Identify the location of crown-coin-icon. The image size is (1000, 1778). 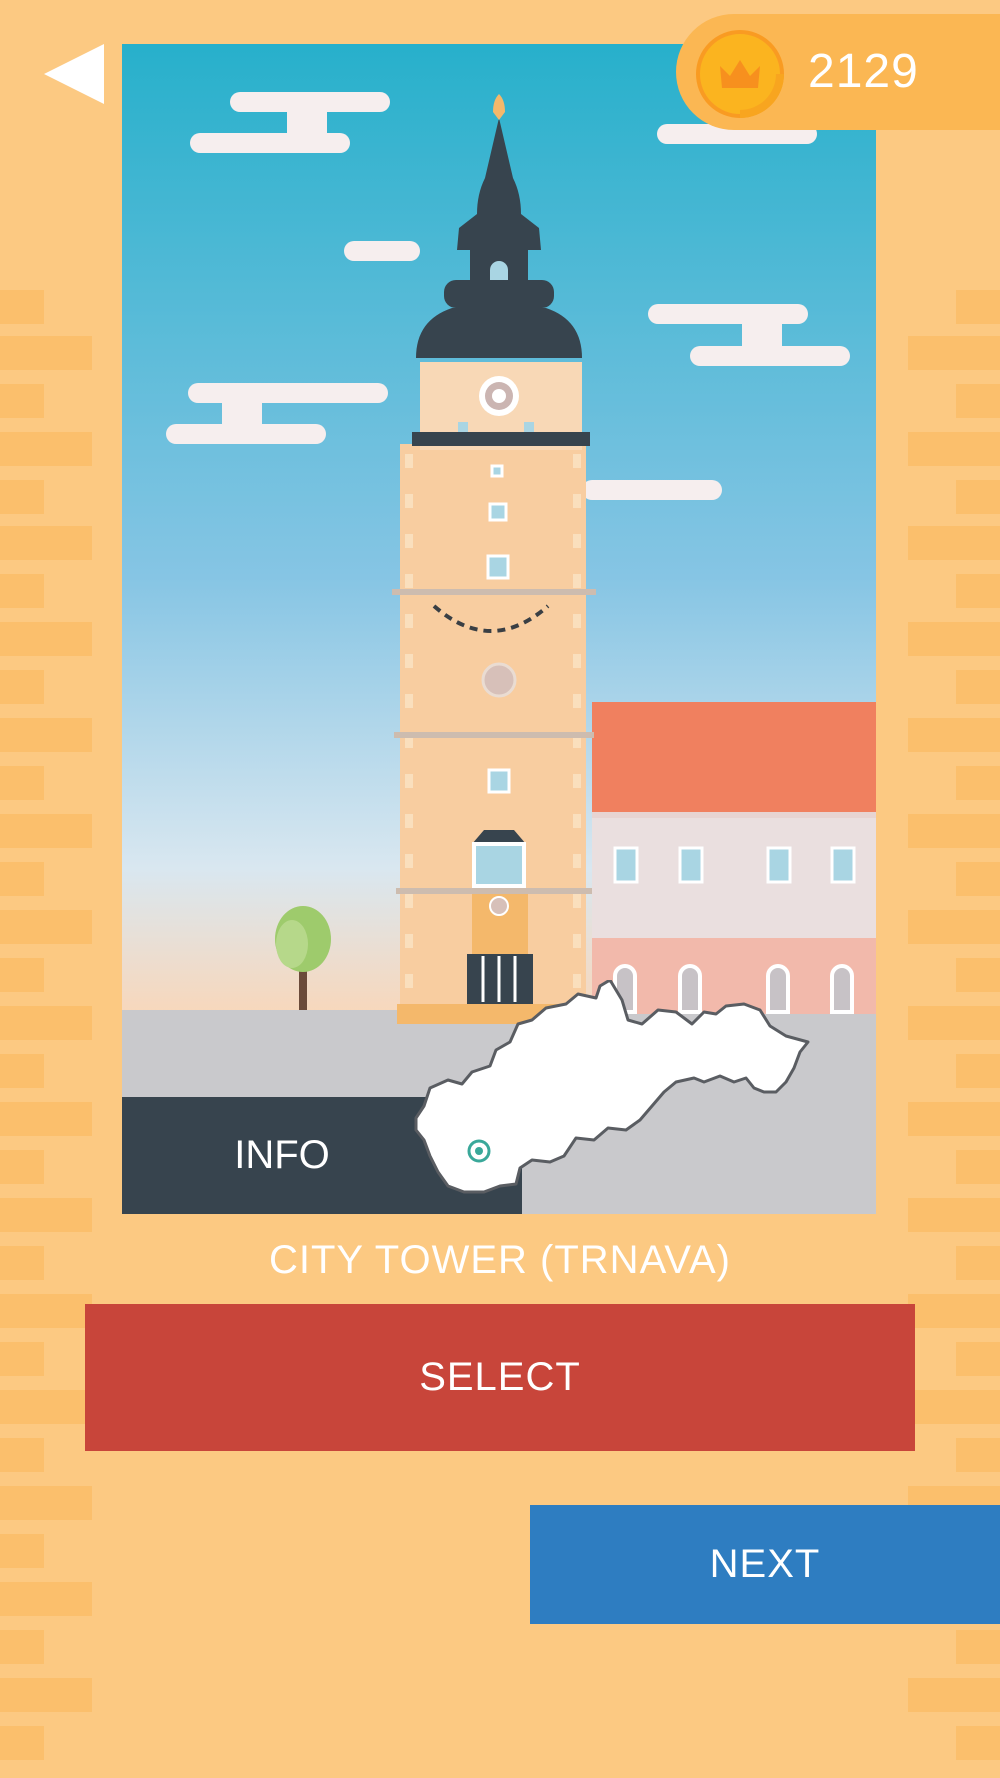
(740, 74).